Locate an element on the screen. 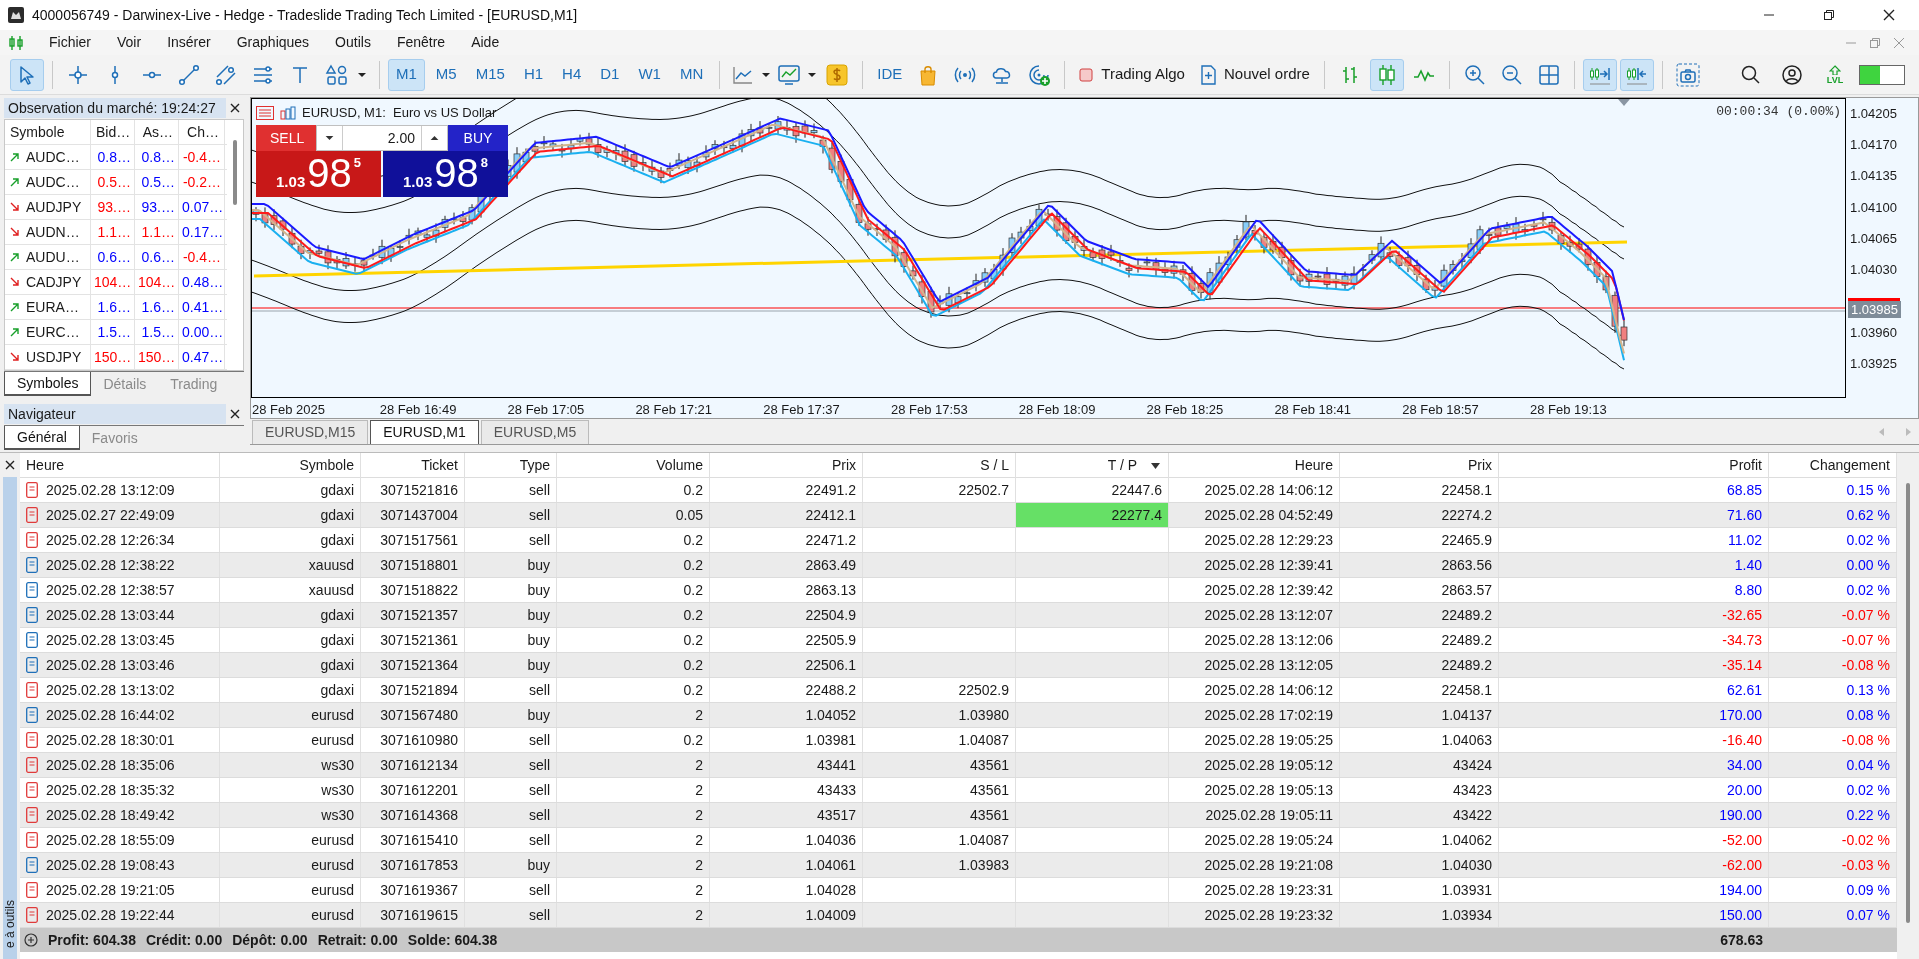  table-cell-text: 0.05 is located at coordinates (689, 515).